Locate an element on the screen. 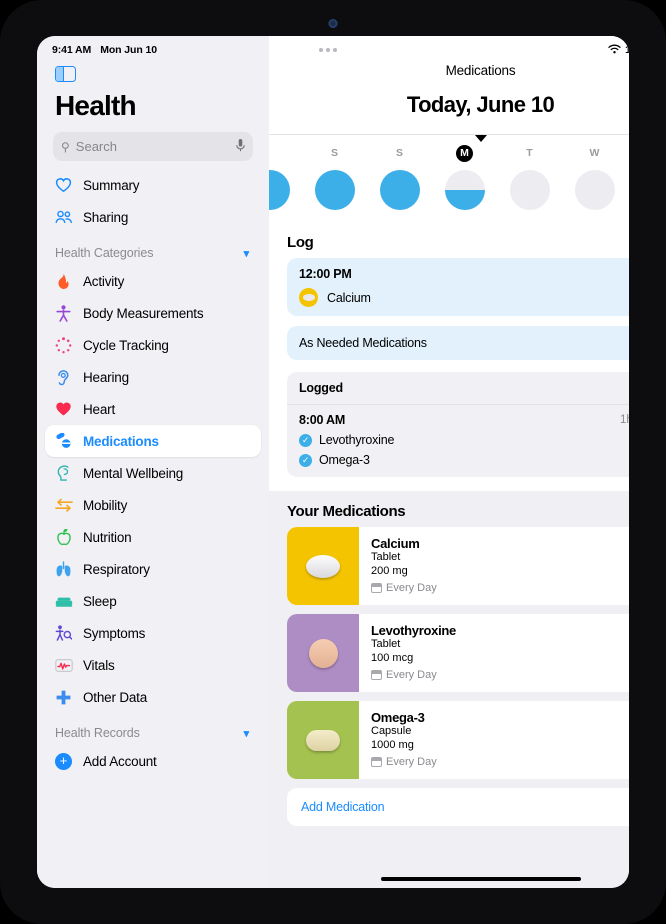  your-medications-title: Your Medications is located at coordinates (346, 511).